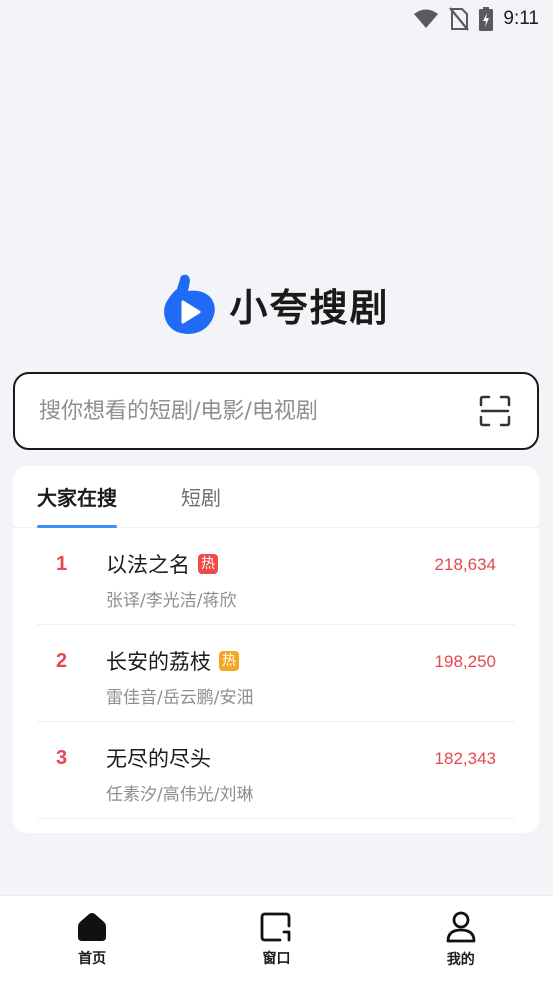 The image size is (553, 983). What do you see at coordinates (465, 564) in the screenshot?
I see `search-count: 218,634` at bounding box center [465, 564].